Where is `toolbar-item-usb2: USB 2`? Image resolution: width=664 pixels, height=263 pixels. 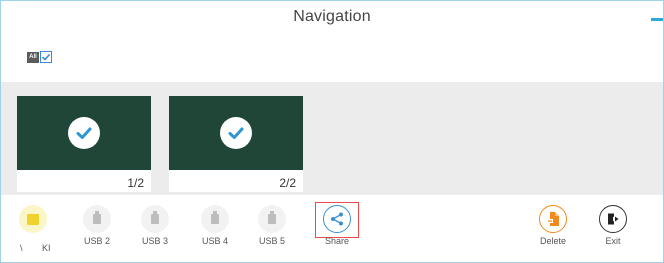
toolbar-item-usb2: USB 2 is located at coordinates (97, 225).